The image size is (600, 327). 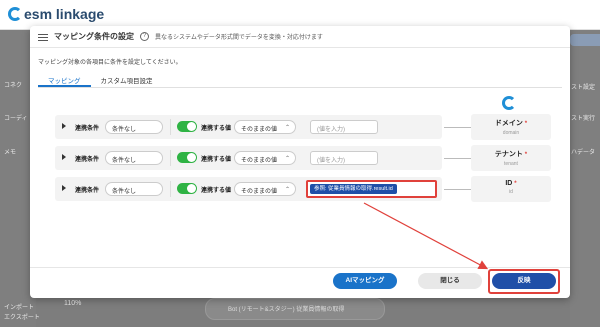 What do you see at coordinates (127, 79) in the screenshot?
I see `tab-custom-fields: カスタム項目設定` at bounding box center [127, 79].